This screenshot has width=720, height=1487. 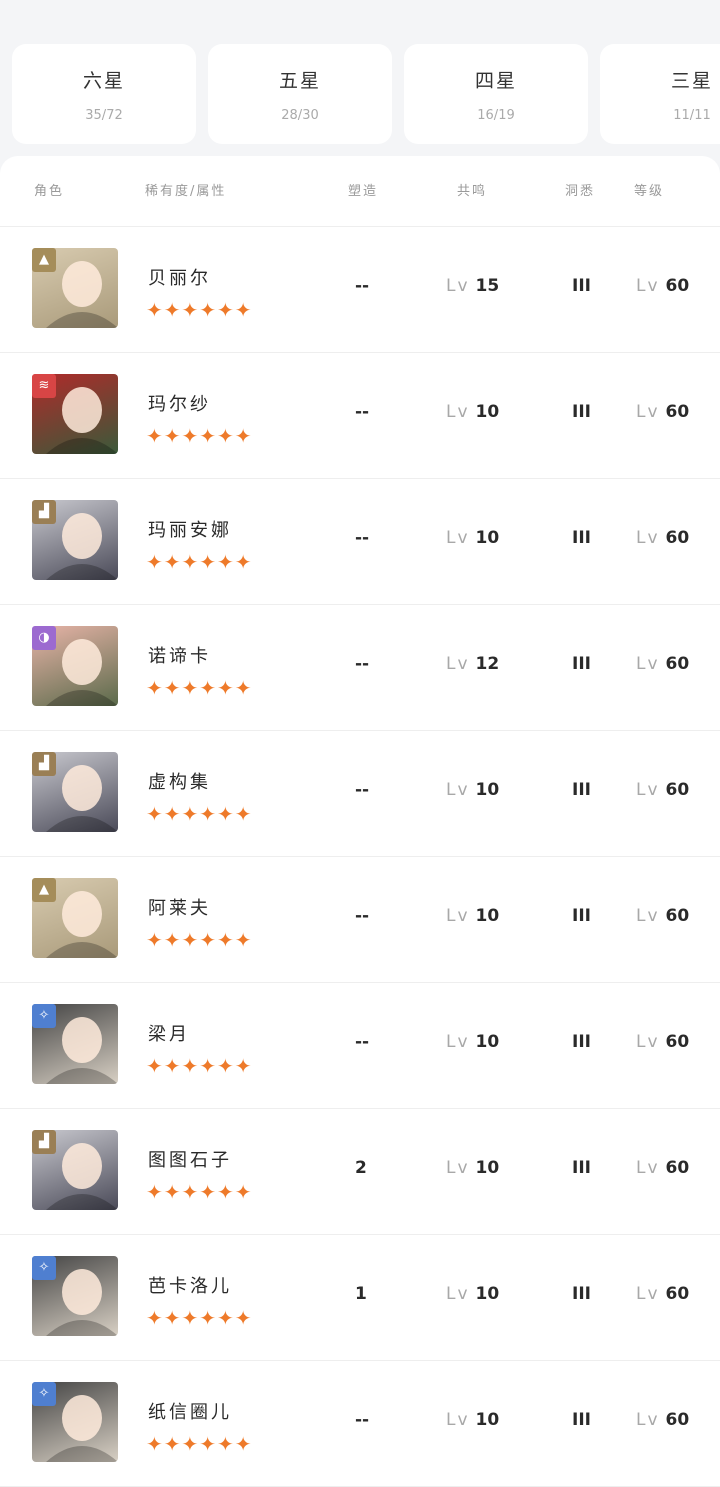 What do you see at coordinates (660, 94) in the screenshot?
I see `tab-three-star: 三星 11/11` at bounding box center [660, 94].